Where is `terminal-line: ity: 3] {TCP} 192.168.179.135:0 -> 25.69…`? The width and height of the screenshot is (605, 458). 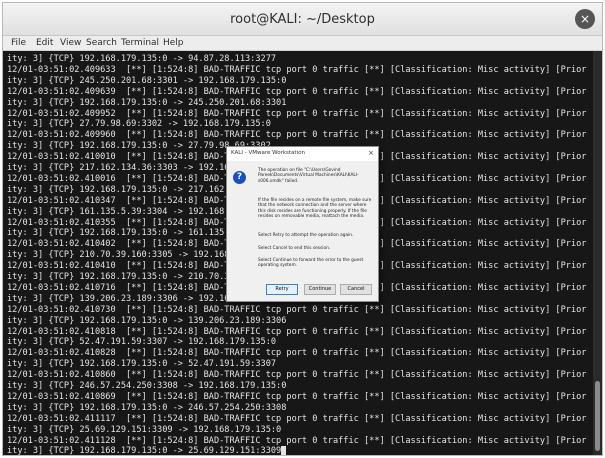
terminal-line: ity: 3] {TCP} 192.168.179.135:0 -> 25.69… is located at coordinates (147, 450).